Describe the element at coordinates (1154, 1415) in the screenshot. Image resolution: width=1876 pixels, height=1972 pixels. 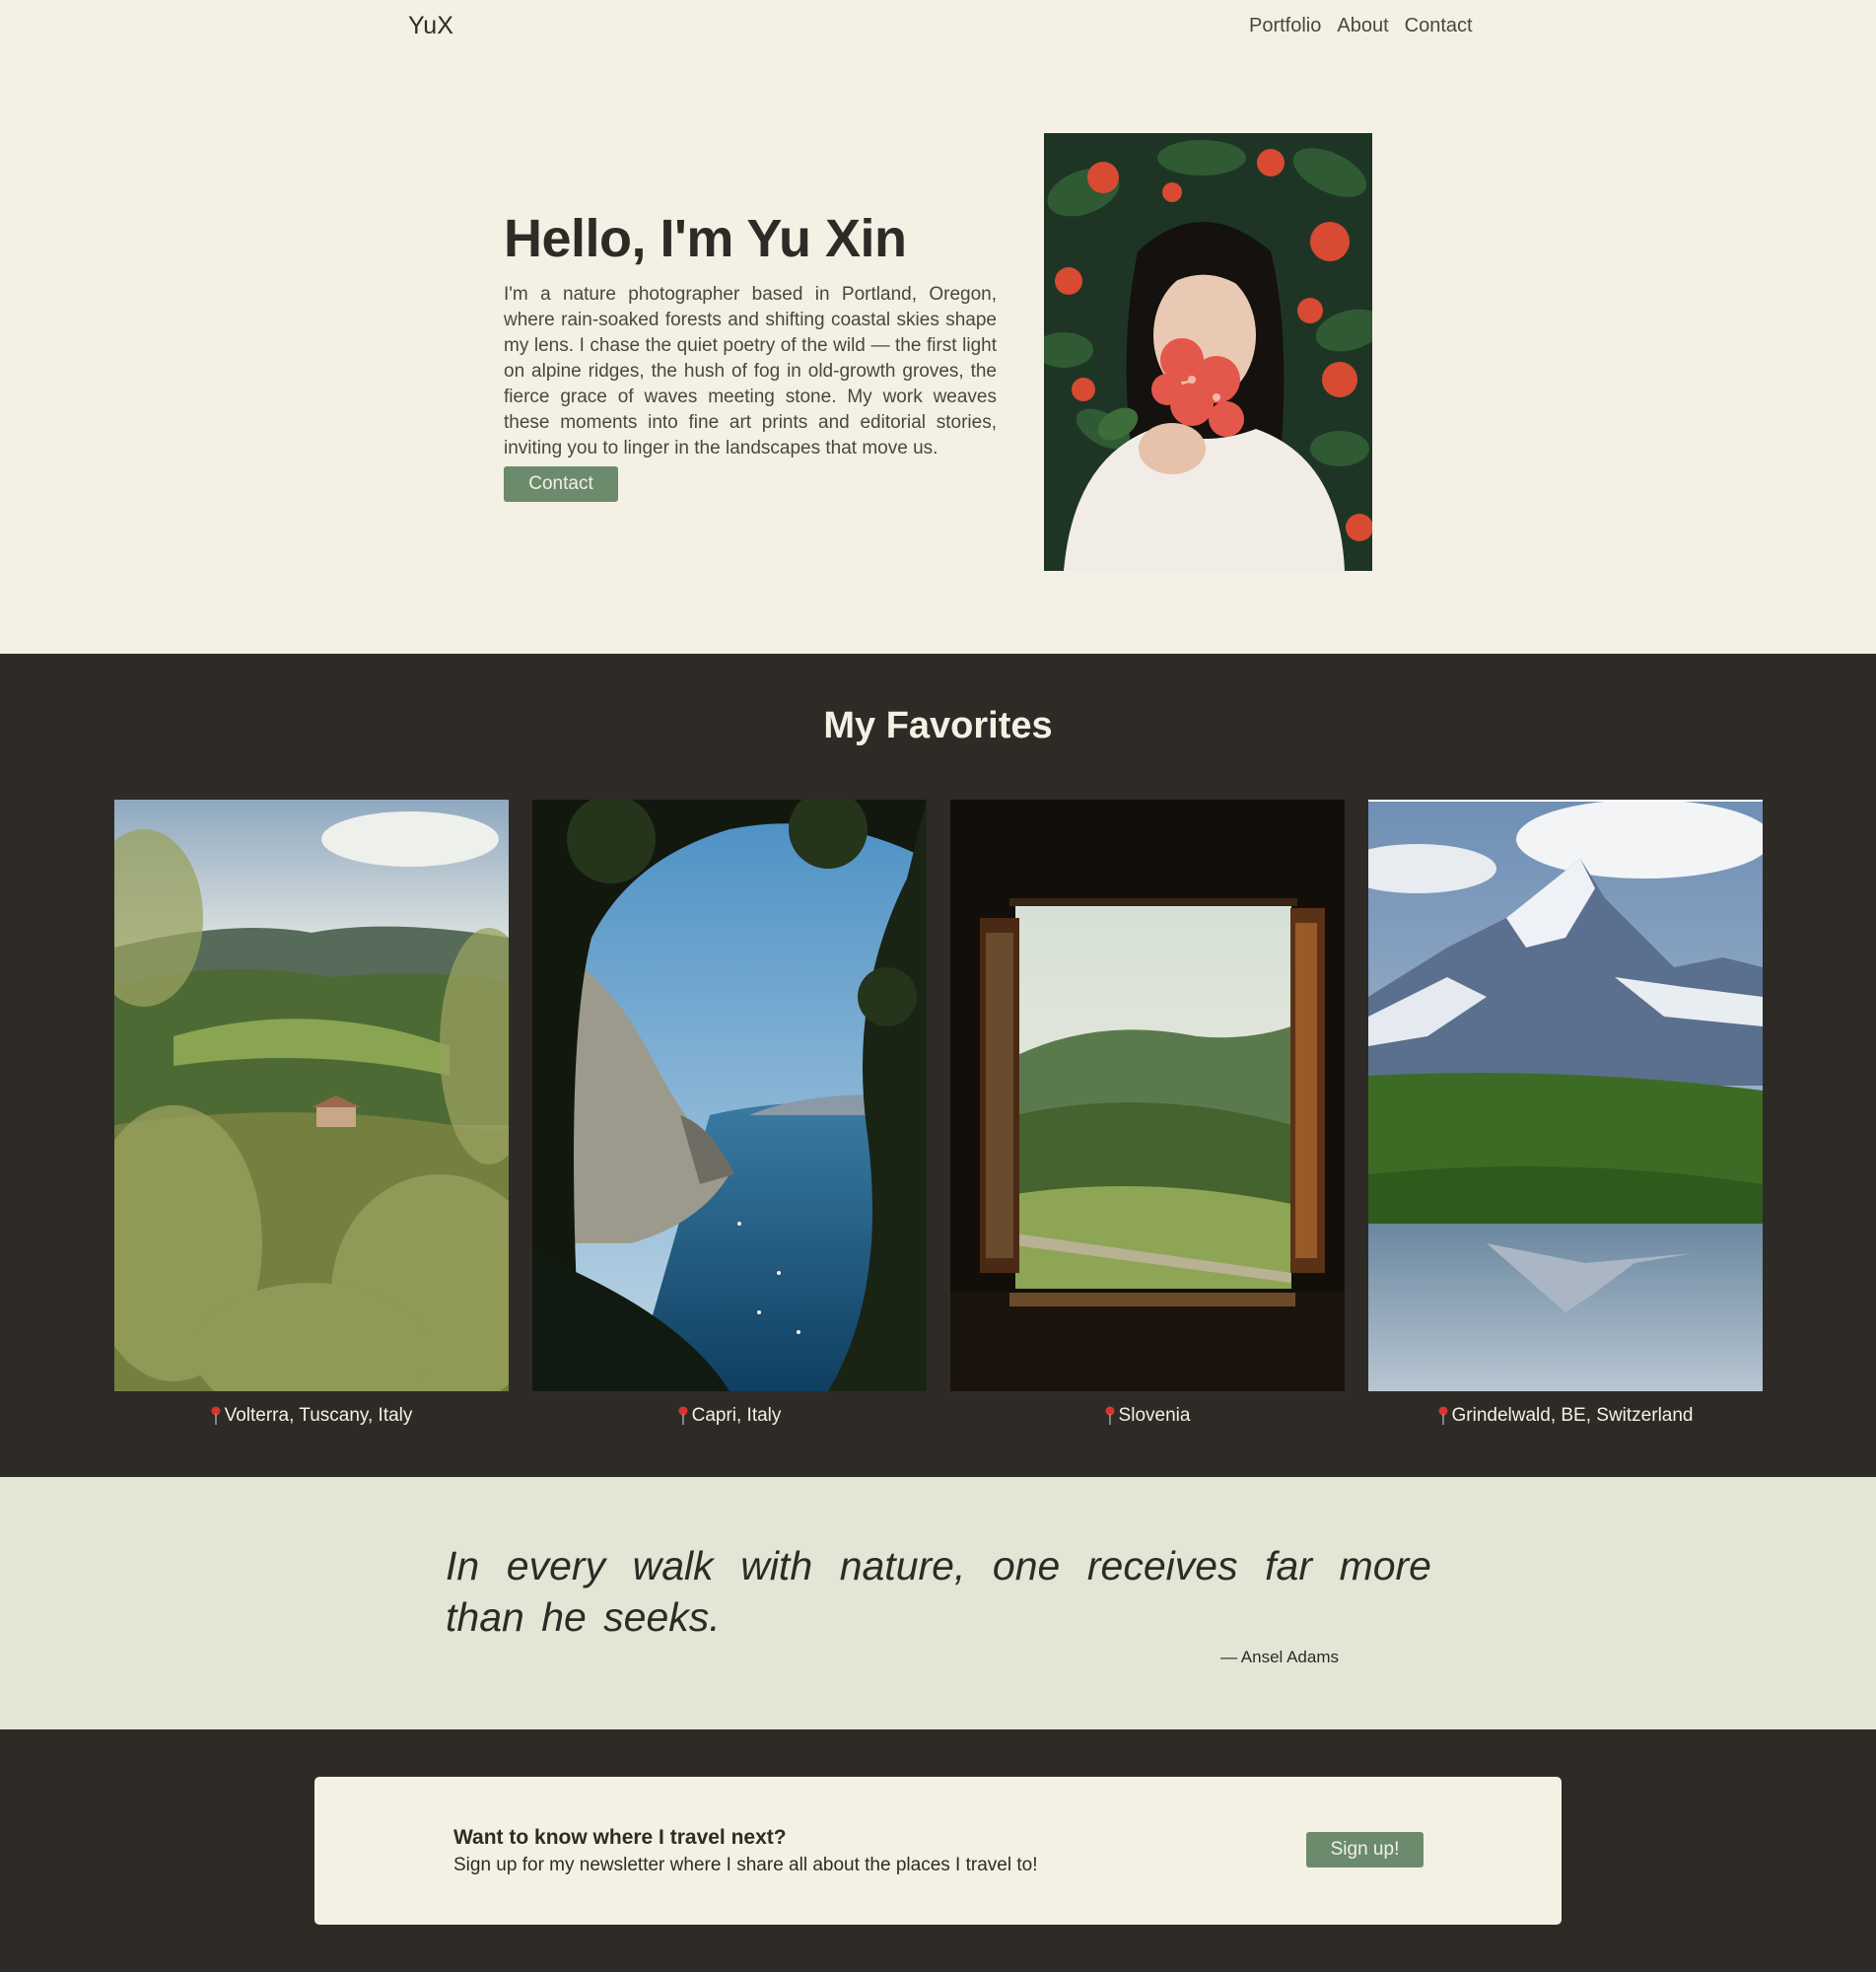
I see `location-label: Slovenia` at that location.